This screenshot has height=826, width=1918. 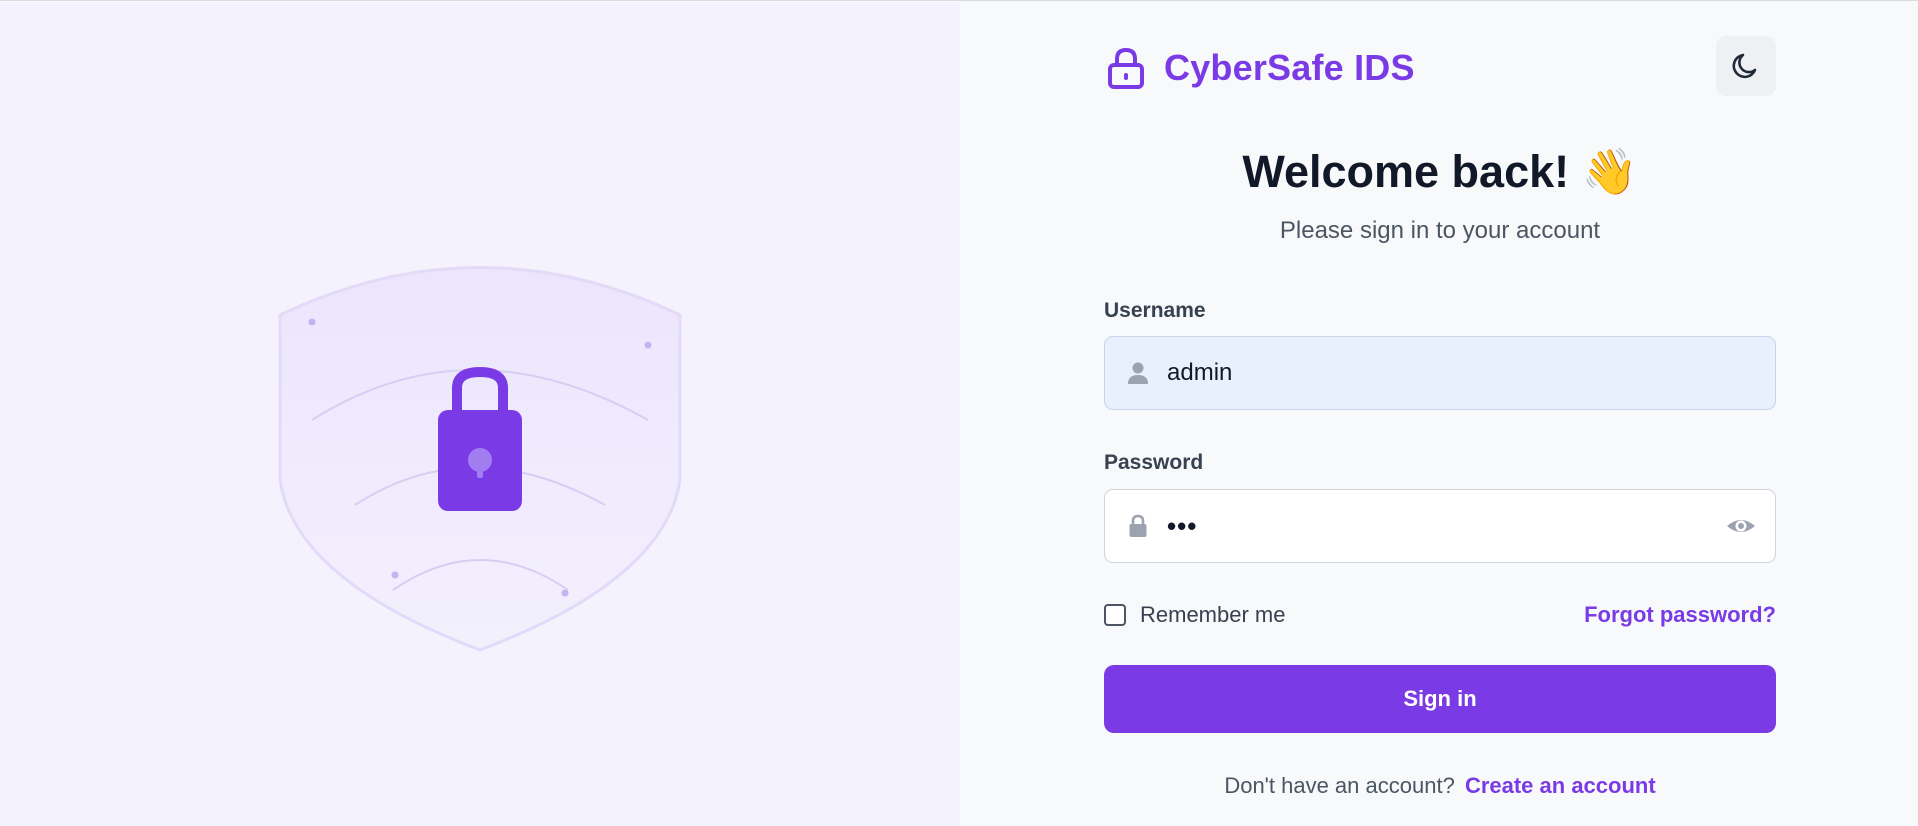 What do you see at coordinates (1446, 526) in the screenshot?
I see `password-input: •••` at bounding box center [1446, 526].